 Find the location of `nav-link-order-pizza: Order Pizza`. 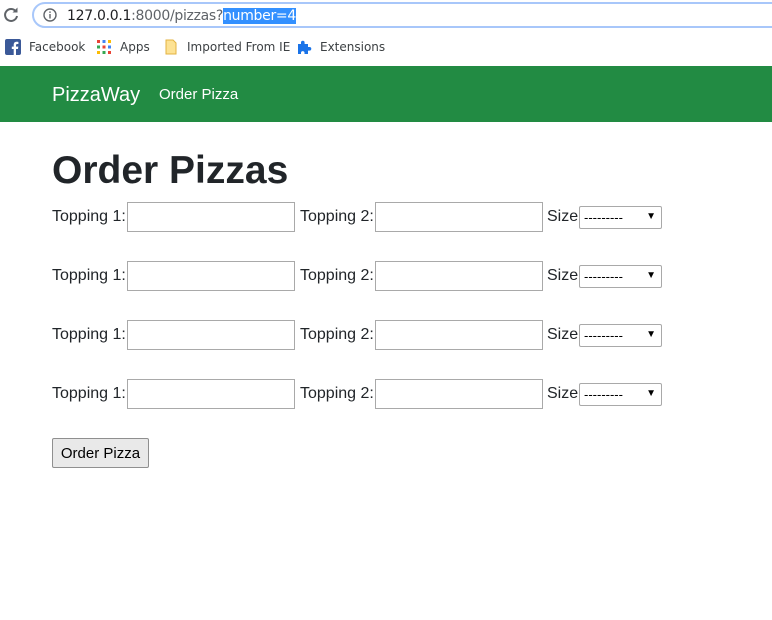

nav-link-order-pizza: Order Pizza is located at coordinates (198, 95).